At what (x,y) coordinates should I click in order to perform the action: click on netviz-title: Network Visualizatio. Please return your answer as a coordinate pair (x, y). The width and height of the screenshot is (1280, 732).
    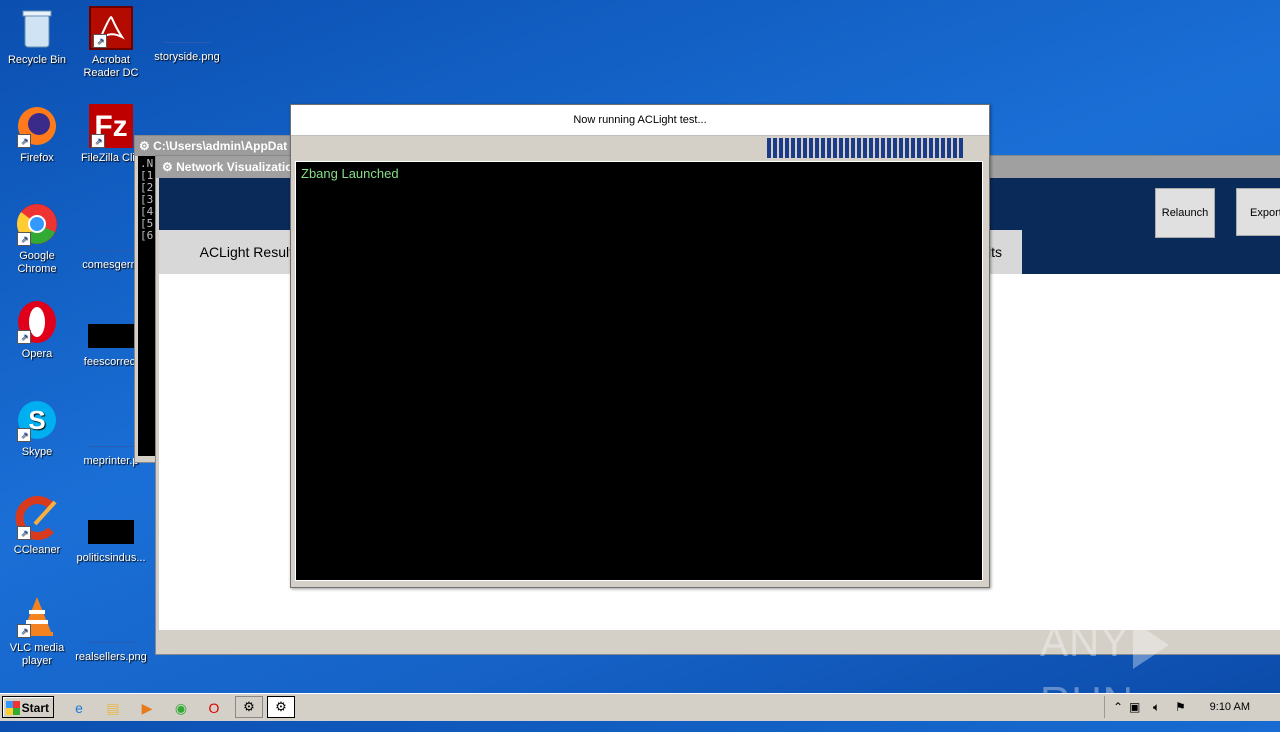
    Looking at the image, I should click on (234, 167).